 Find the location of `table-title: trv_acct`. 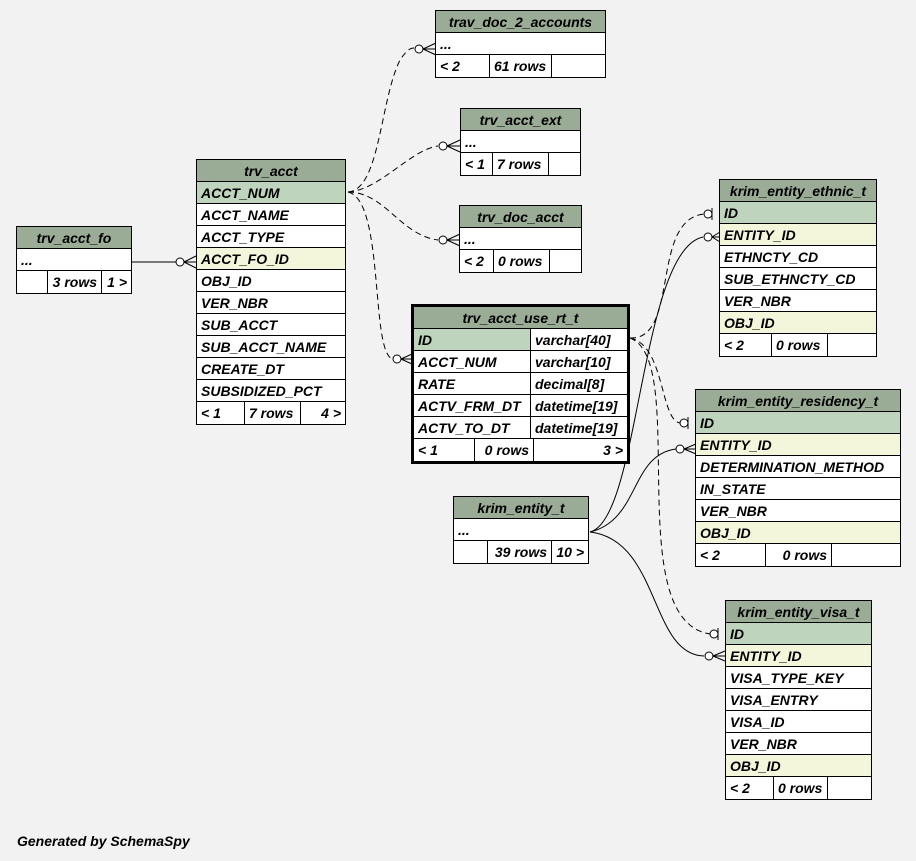

table-title: trv_acct is located at coordinates (271, 171).